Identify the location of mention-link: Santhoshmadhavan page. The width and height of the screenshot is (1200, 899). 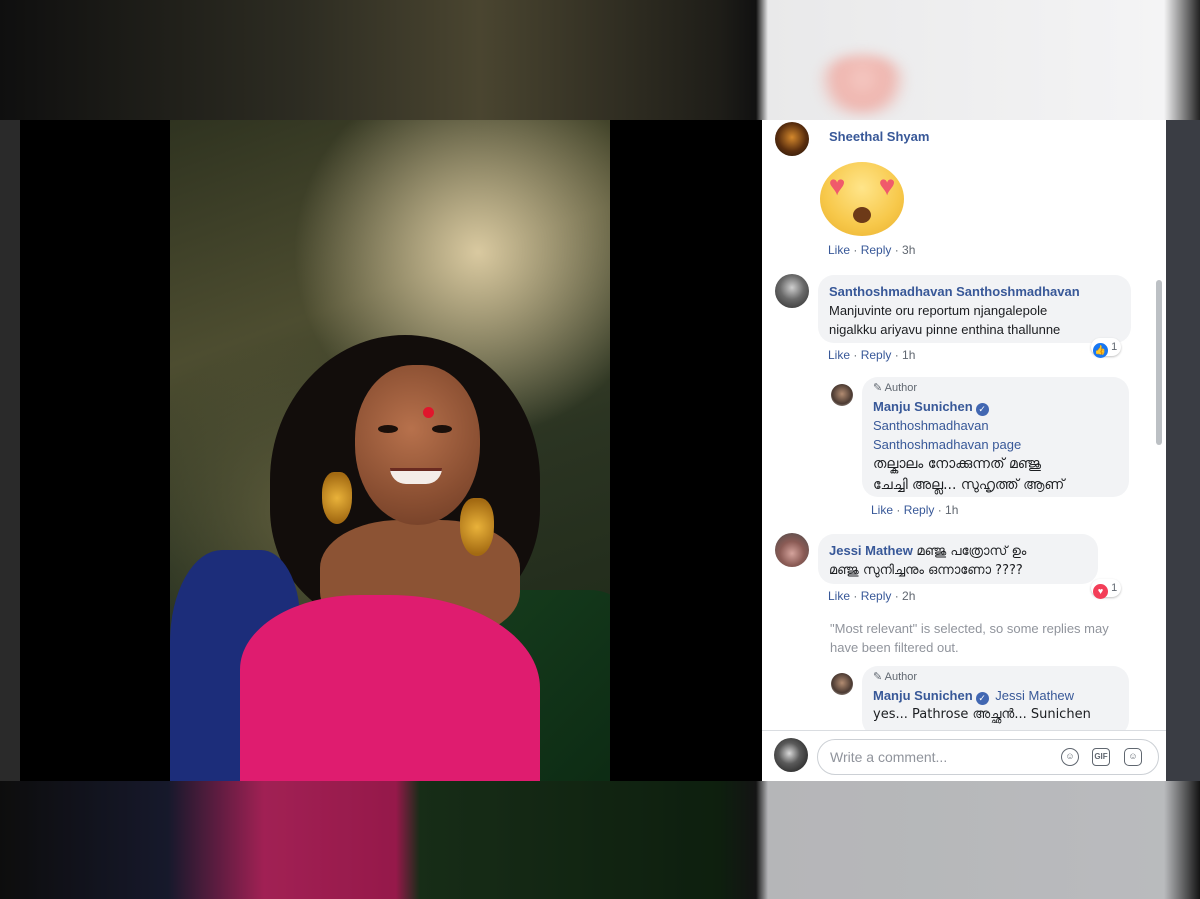
(947, 444).